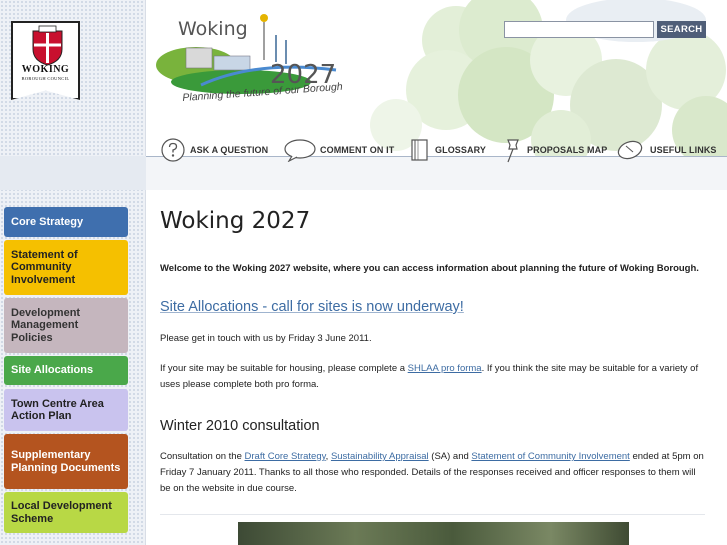 The width and height of the screenshot is (727, 545). Describe the element at coordinates (285, 456) in the screenshot. I see `draft-core-strategy-link: Draft Core Strategy` at that location.